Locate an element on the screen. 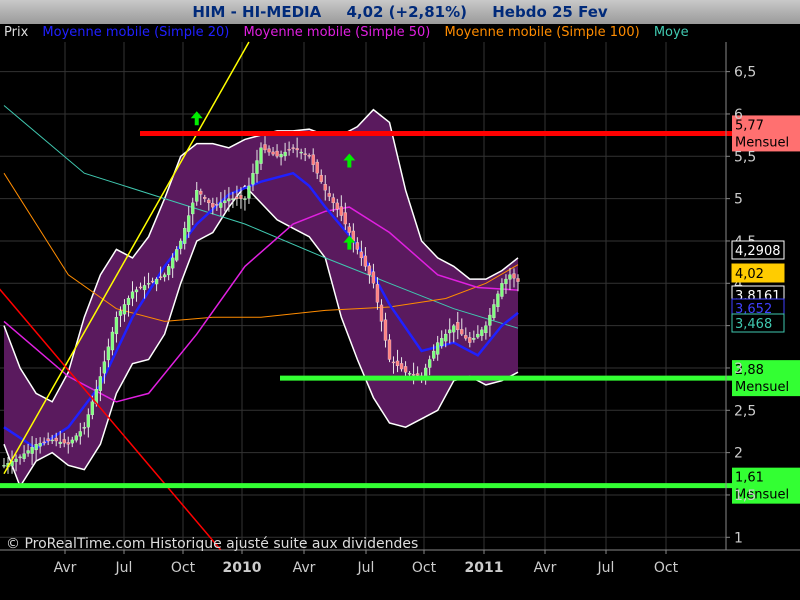 This screenshot has height=600, width=800. y-tick-label: 5 is located at coordinates (738, 200).